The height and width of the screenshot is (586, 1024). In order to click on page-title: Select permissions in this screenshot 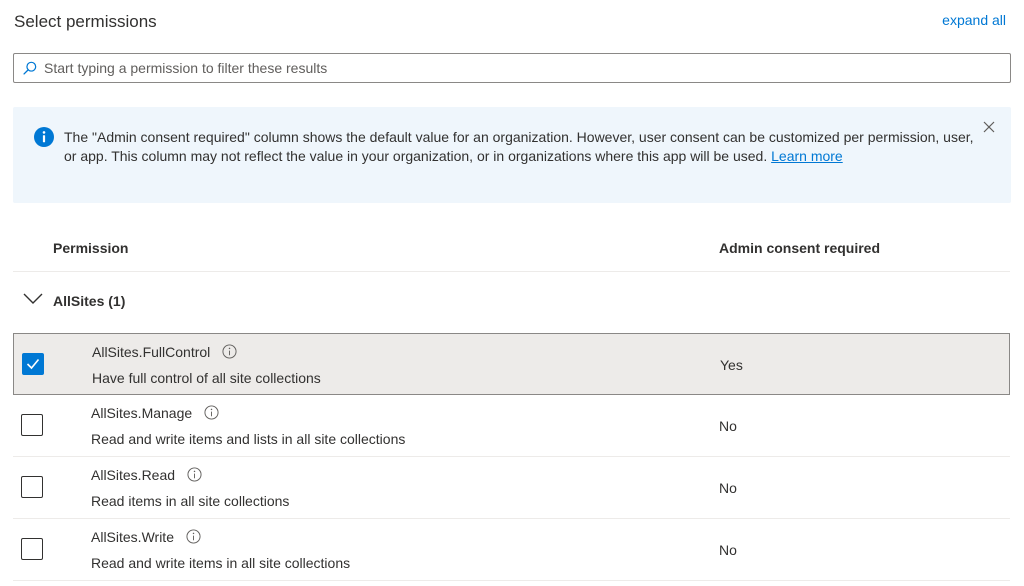, I will do `click(85, 21)`.